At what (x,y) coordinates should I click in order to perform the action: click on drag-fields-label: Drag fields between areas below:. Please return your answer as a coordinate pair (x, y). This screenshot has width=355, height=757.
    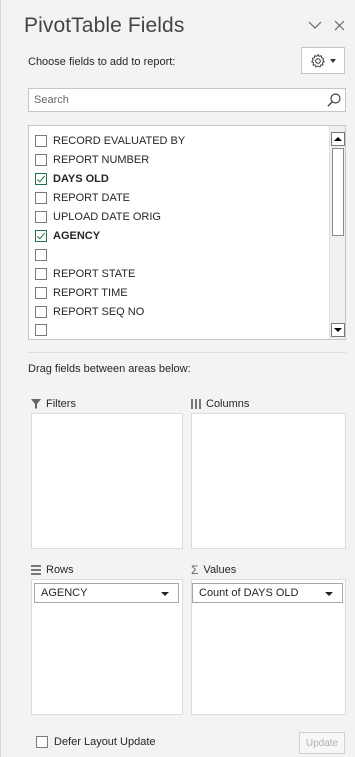
    Looking at the image, I should click on (109, 369).